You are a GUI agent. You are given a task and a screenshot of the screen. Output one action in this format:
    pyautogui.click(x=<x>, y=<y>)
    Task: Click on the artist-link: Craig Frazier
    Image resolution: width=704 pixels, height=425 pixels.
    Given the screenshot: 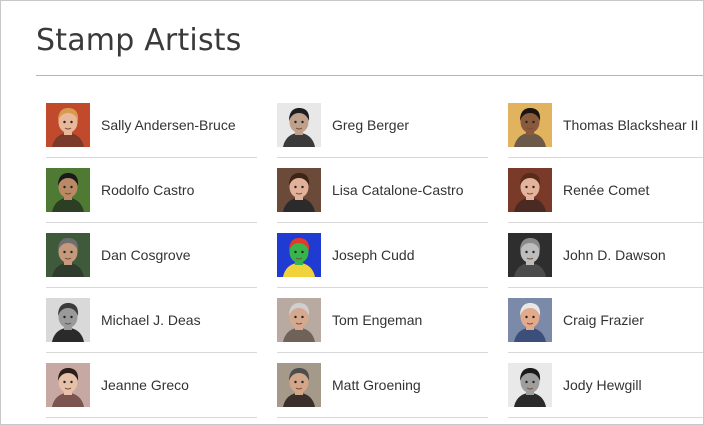 What is the action you would take?
    pyautogui.click(x=605, y=320)
    